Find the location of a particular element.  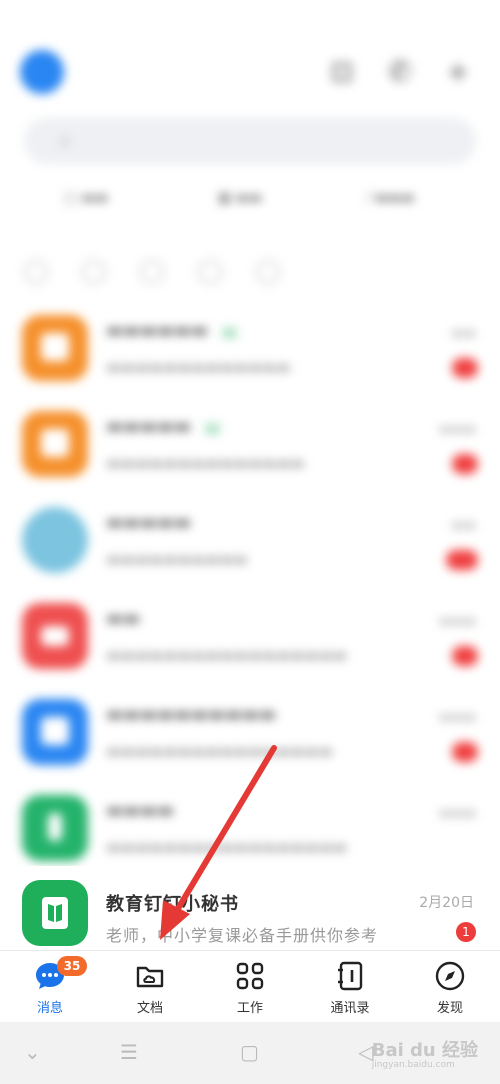

quick-actions: ▢ ▬▬ ▣ ▬▬ ⁄ ▬▬▬ is located at coordinates (250, 202).